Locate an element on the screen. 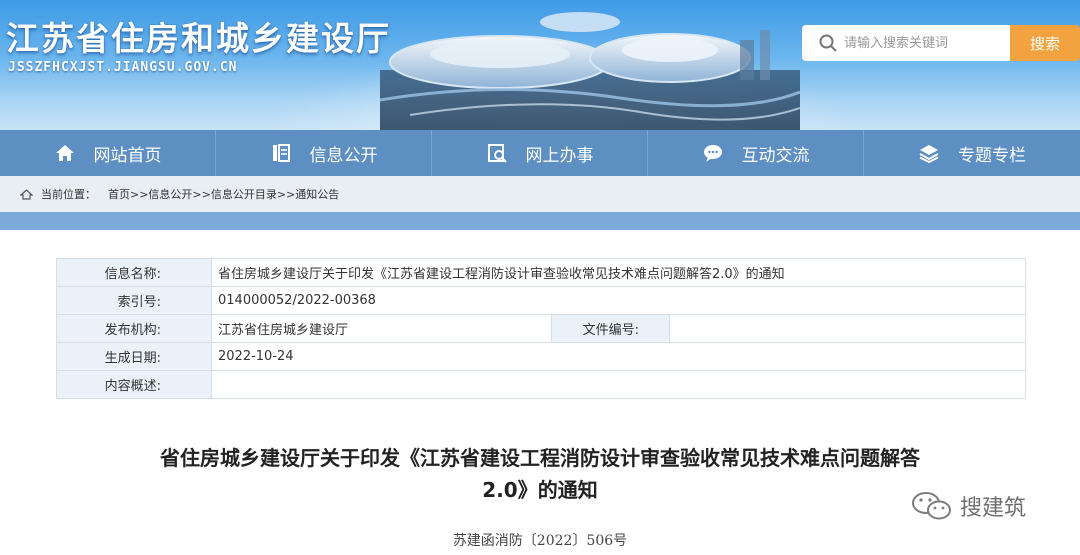  watermark: 搜建筑 is located at coordinates (968, 506).